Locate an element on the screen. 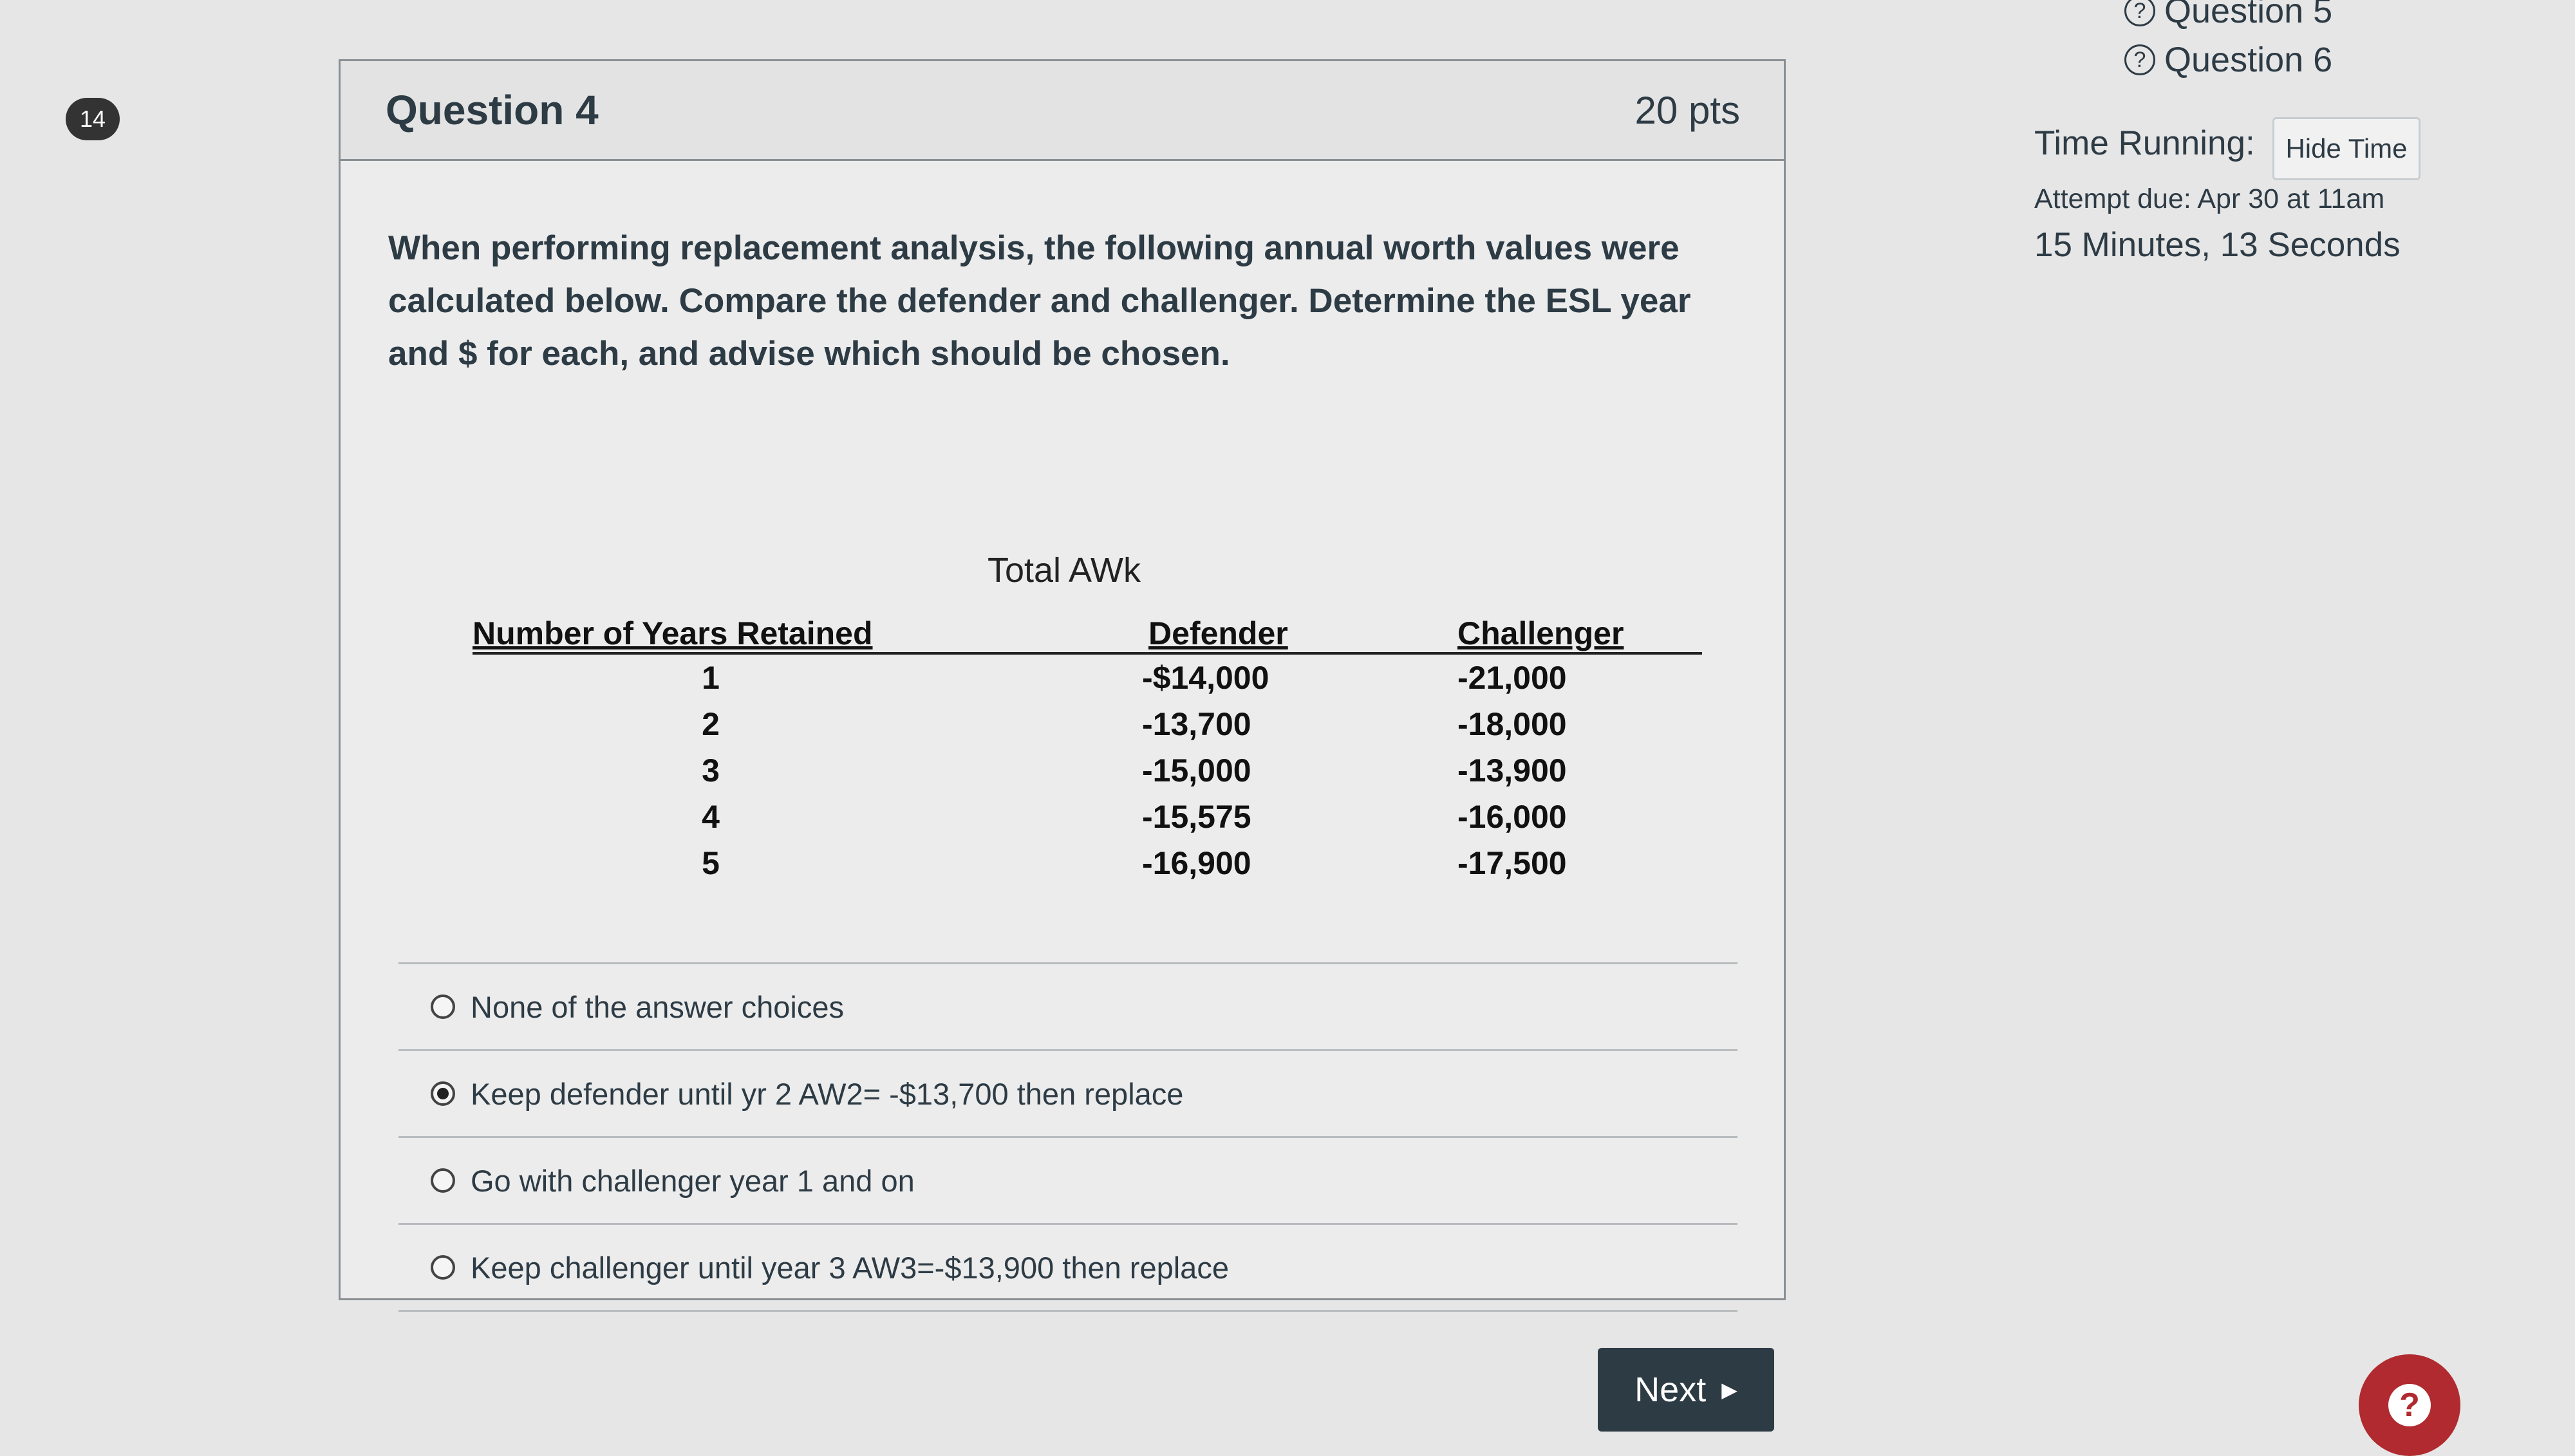 The image size is (2575, 1456). table-title: Total AWk is located at coordinates (1064, 570).